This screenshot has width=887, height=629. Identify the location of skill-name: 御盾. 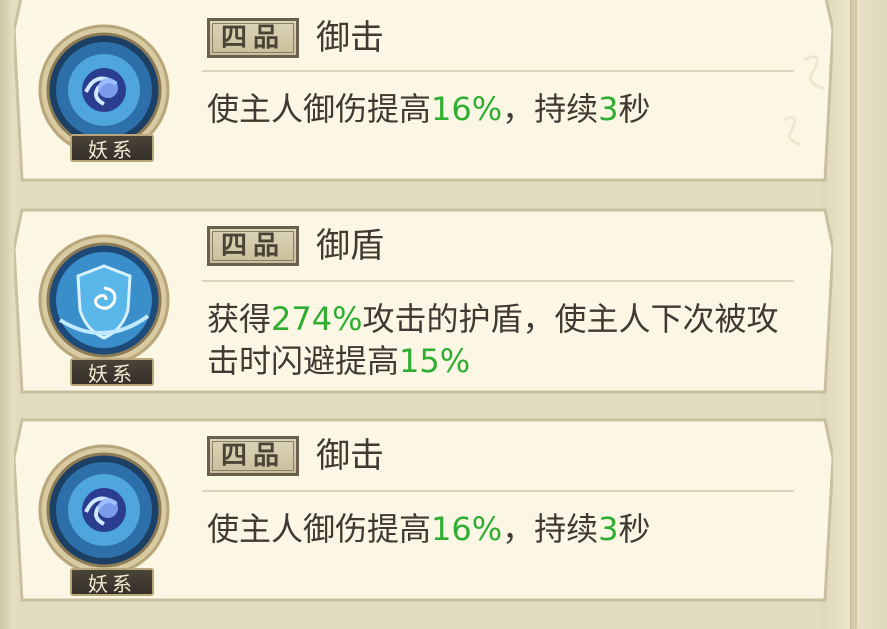
(350, 246).